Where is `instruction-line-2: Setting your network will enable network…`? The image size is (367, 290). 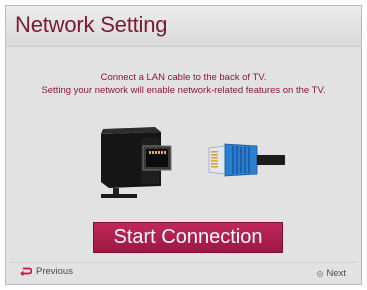
instruction-line-2: Setting your network will enable network… is located at coordinates (183, 90).